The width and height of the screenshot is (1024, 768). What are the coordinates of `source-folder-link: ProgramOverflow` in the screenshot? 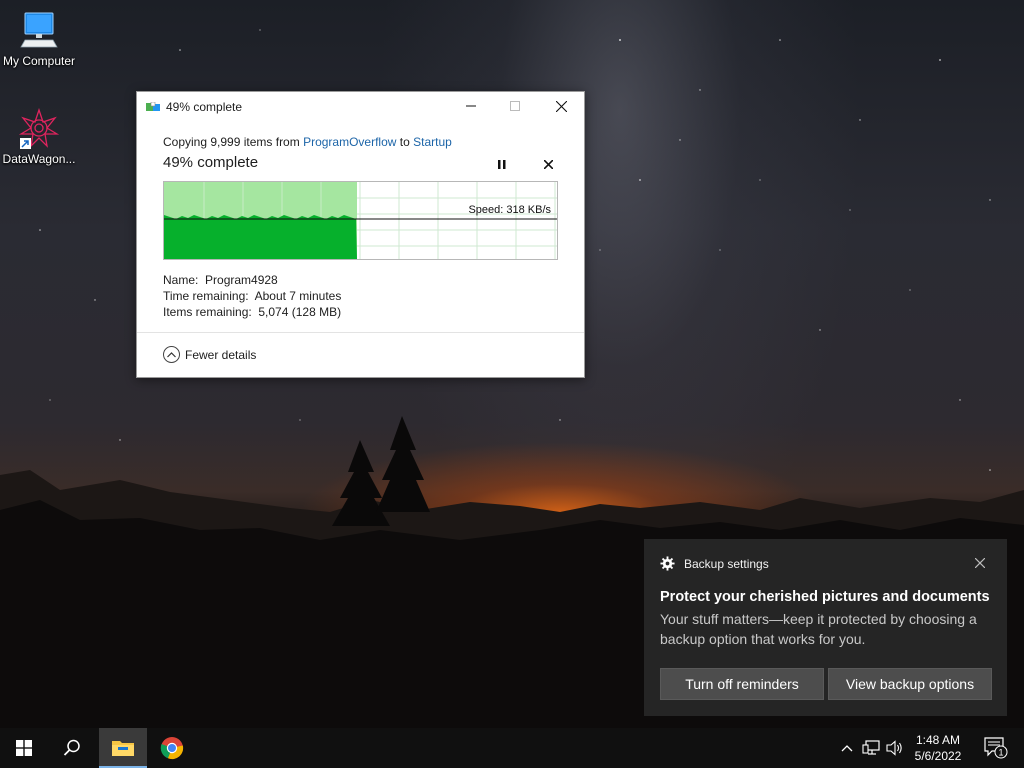 It's located at (349, 142).